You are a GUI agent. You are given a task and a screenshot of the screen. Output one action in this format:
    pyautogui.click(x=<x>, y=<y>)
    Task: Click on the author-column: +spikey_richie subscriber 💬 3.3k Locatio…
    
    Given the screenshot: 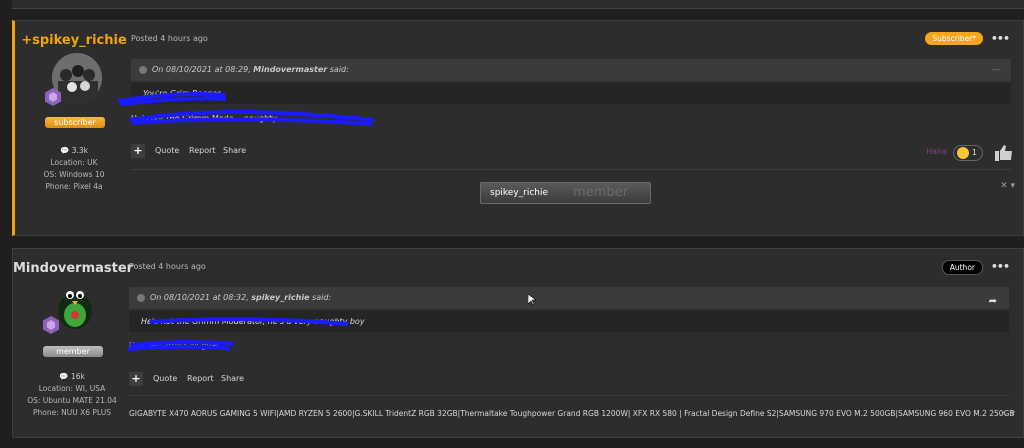 What is the action you would take?
    pyautogui.click(x=74, y=128)
    